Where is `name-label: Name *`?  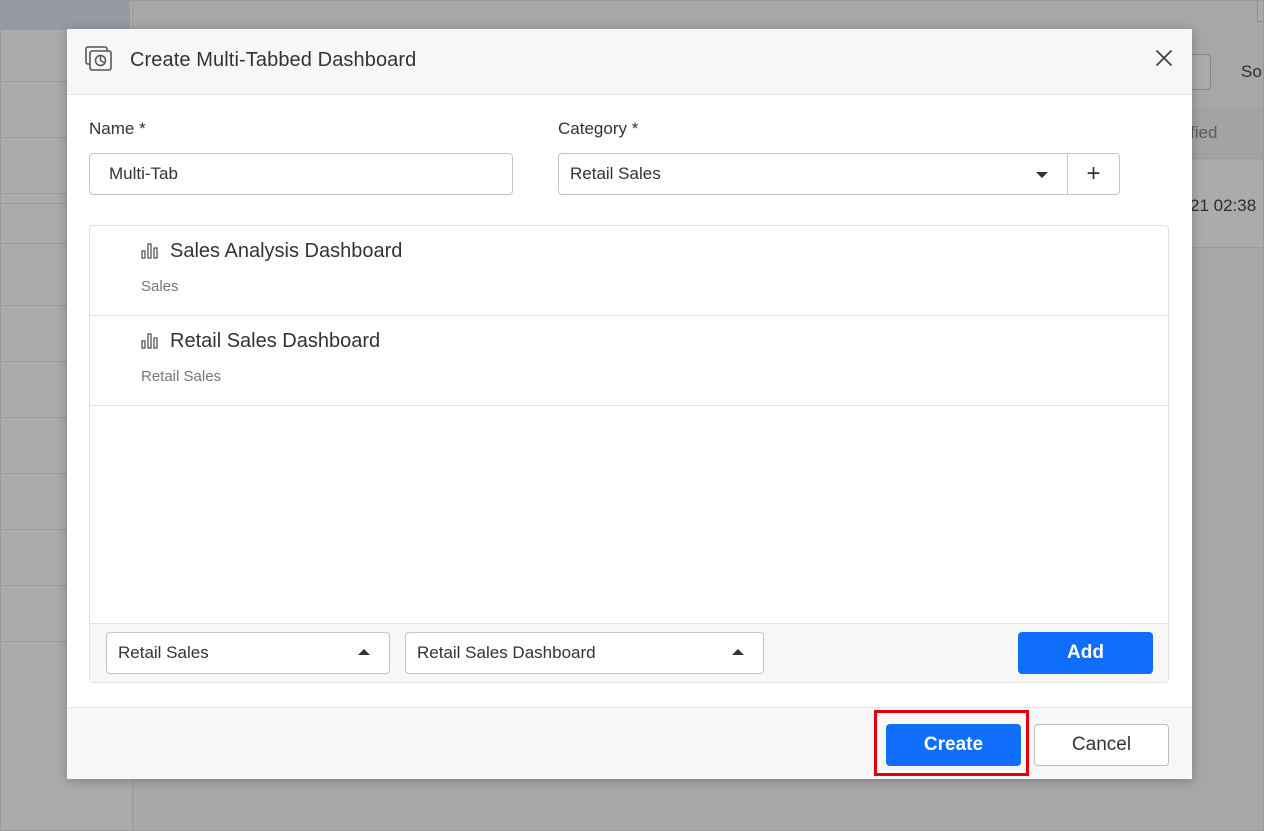
name-label: Name * is located at coordinates (117, 128).